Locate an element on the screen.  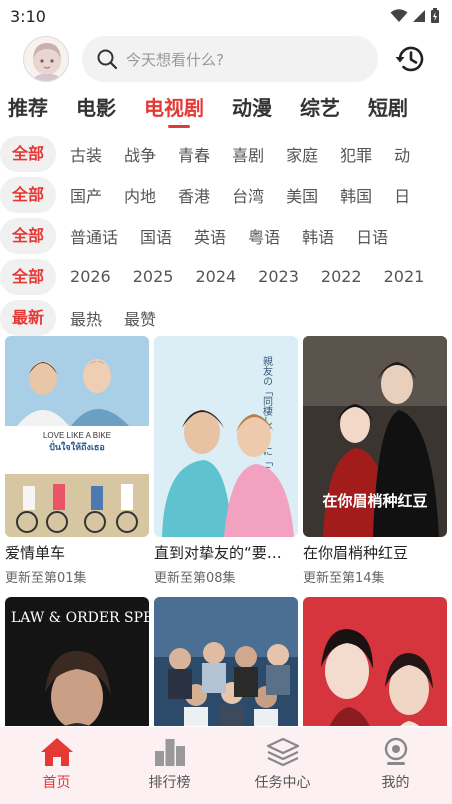
poster-text: LOVE LIKE A BIKE is located at coordinates (77, 435).